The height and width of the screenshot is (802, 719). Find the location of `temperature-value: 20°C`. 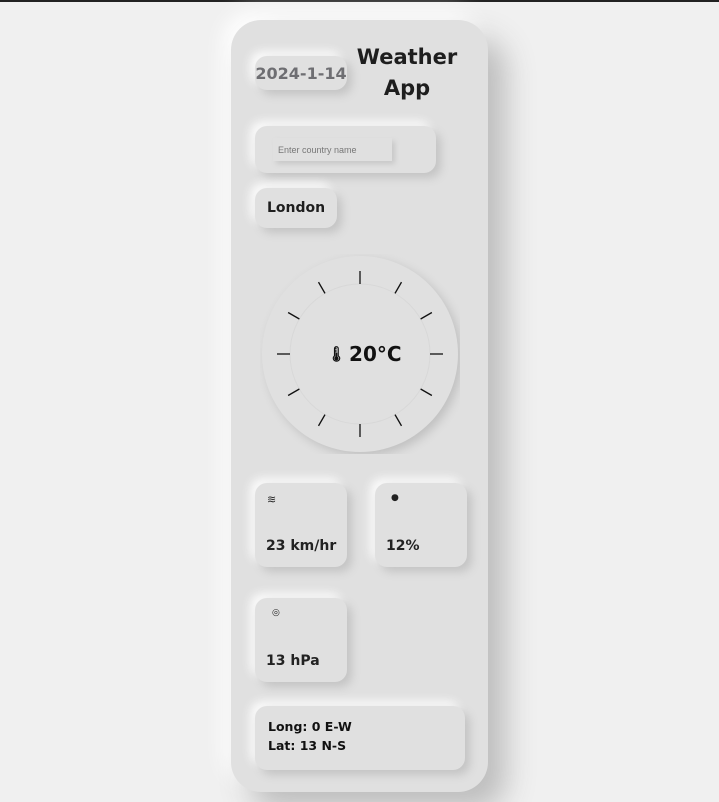

temperature-value: 20°C is located at coordinates (375, 354).